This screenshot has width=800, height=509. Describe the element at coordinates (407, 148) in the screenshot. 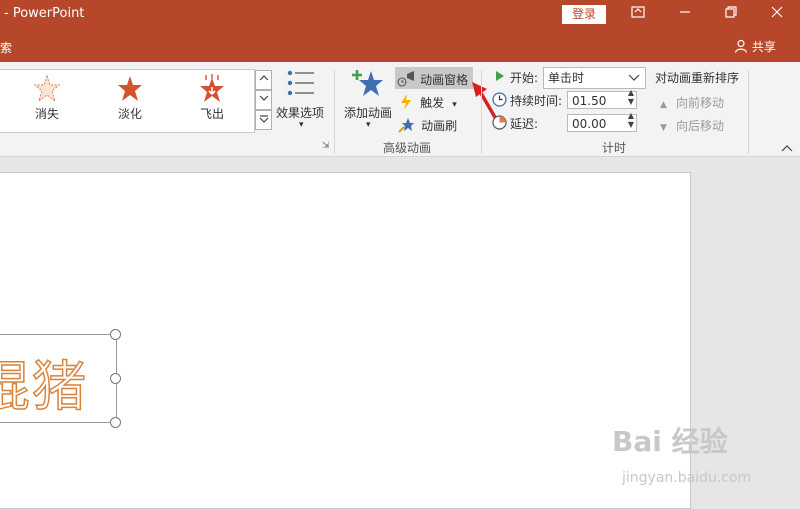

I see `advanced-animation-group-label: 高级动画` at that location.